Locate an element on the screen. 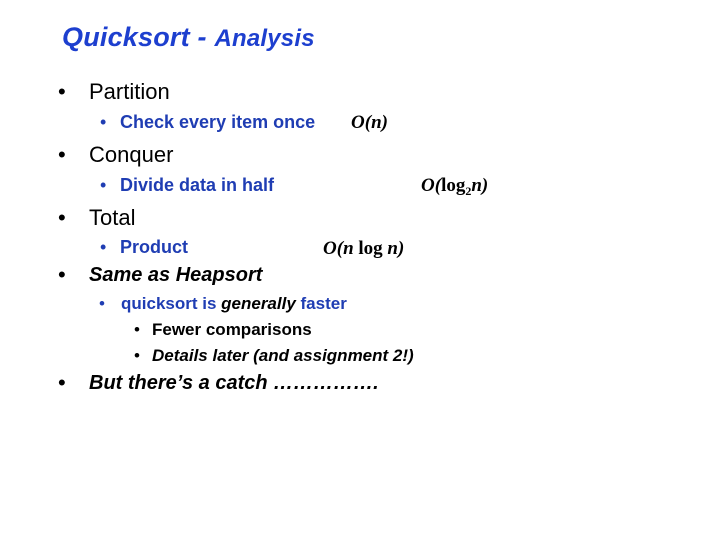 The image size is (720, 540). sub-bullet-label: Divide data in half is located at coordinates (197, 185).